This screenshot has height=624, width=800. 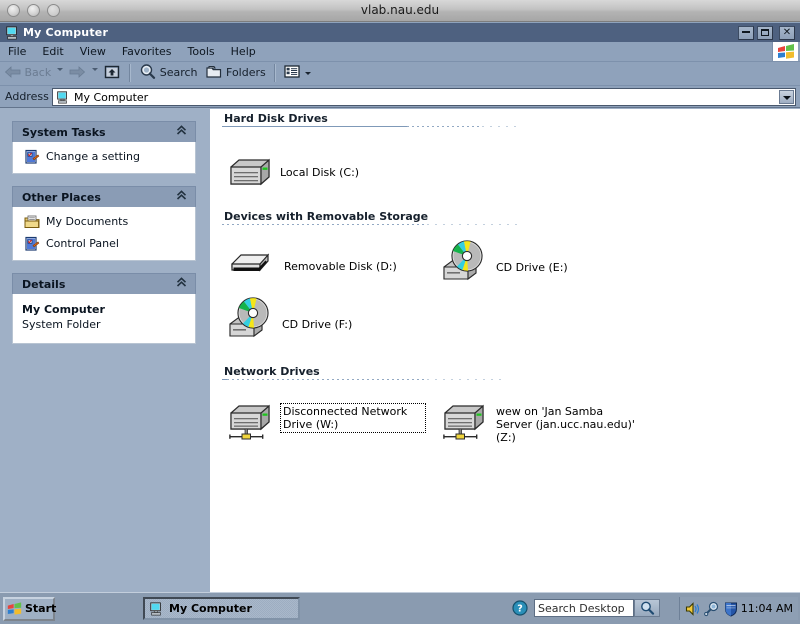 What do you see at coordinates (61, 197) in the screenshot?
I see `panel-other-places-title: Other Places` at bounding box center [61, 197].